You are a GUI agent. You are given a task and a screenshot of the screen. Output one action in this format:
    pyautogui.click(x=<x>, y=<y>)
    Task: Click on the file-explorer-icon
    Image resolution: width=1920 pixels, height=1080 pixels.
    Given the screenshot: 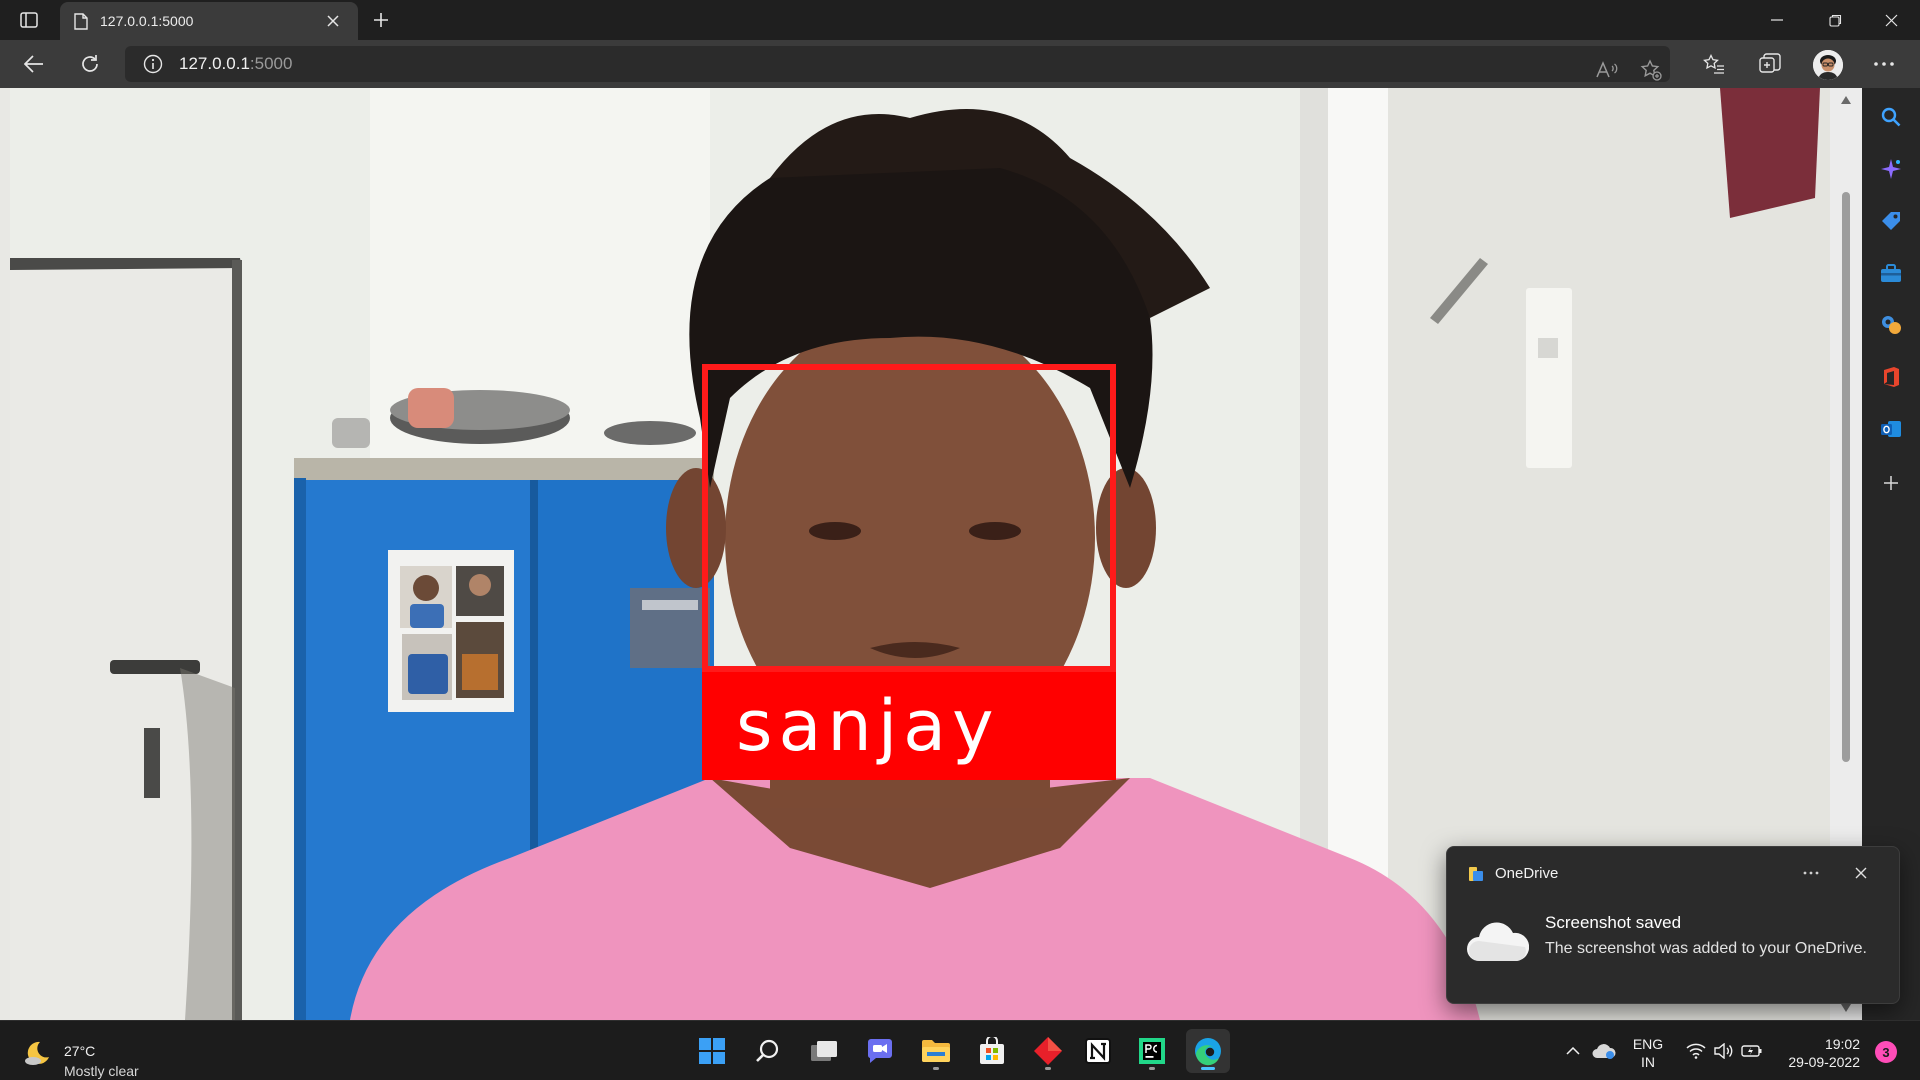 What is the action you would take?
    pyautogui.click(x=936, y=1051)
    